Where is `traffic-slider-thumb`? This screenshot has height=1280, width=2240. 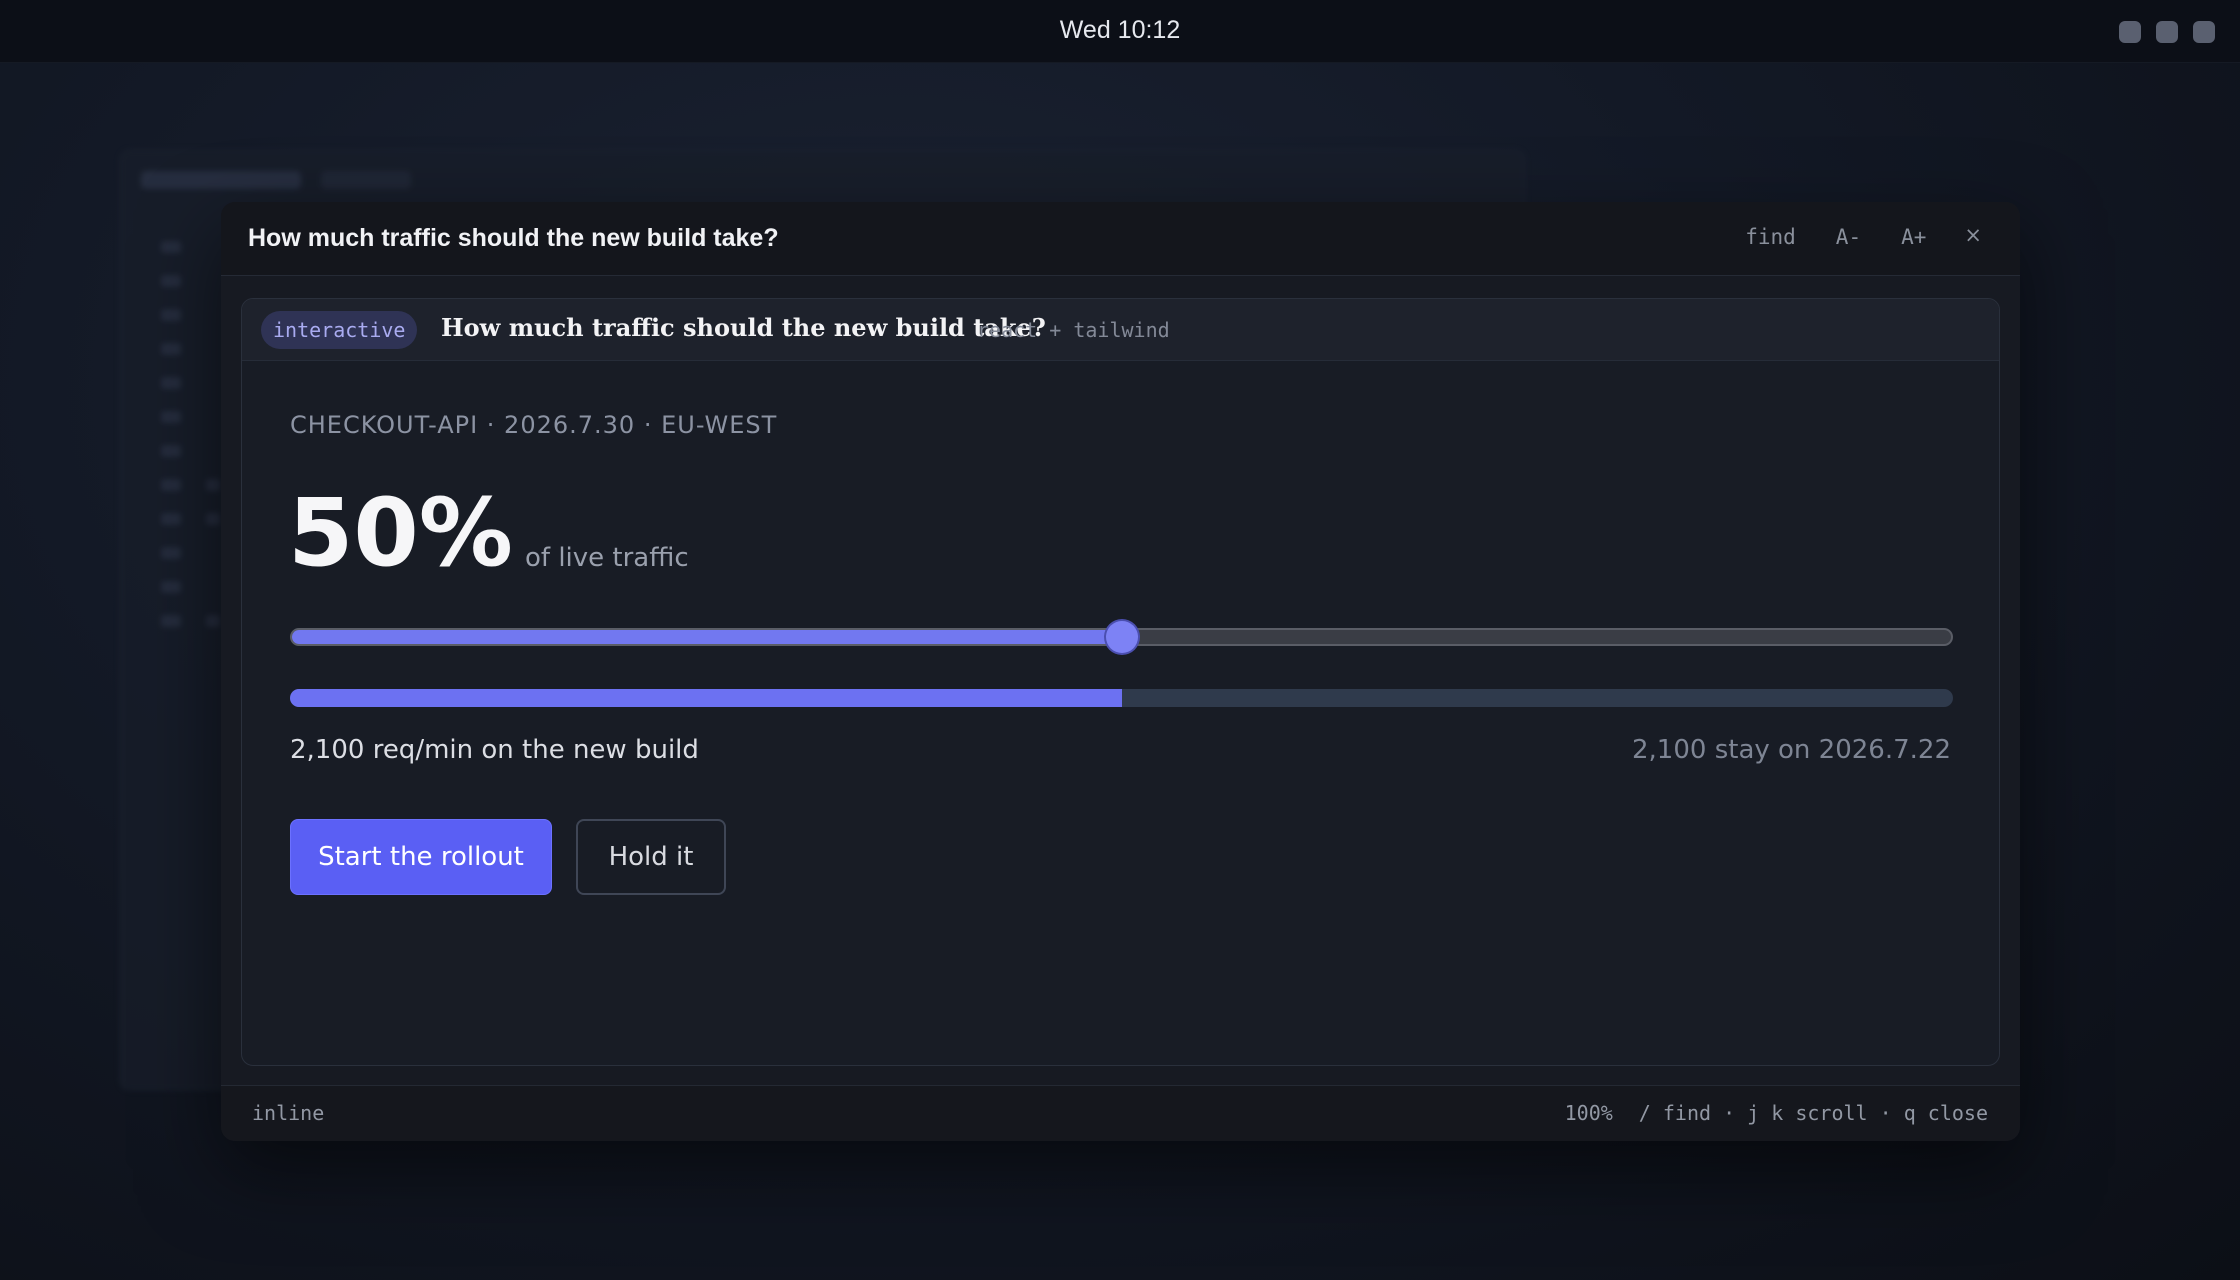 traffic-slider-thumb is located at coordinates (1121, 637).